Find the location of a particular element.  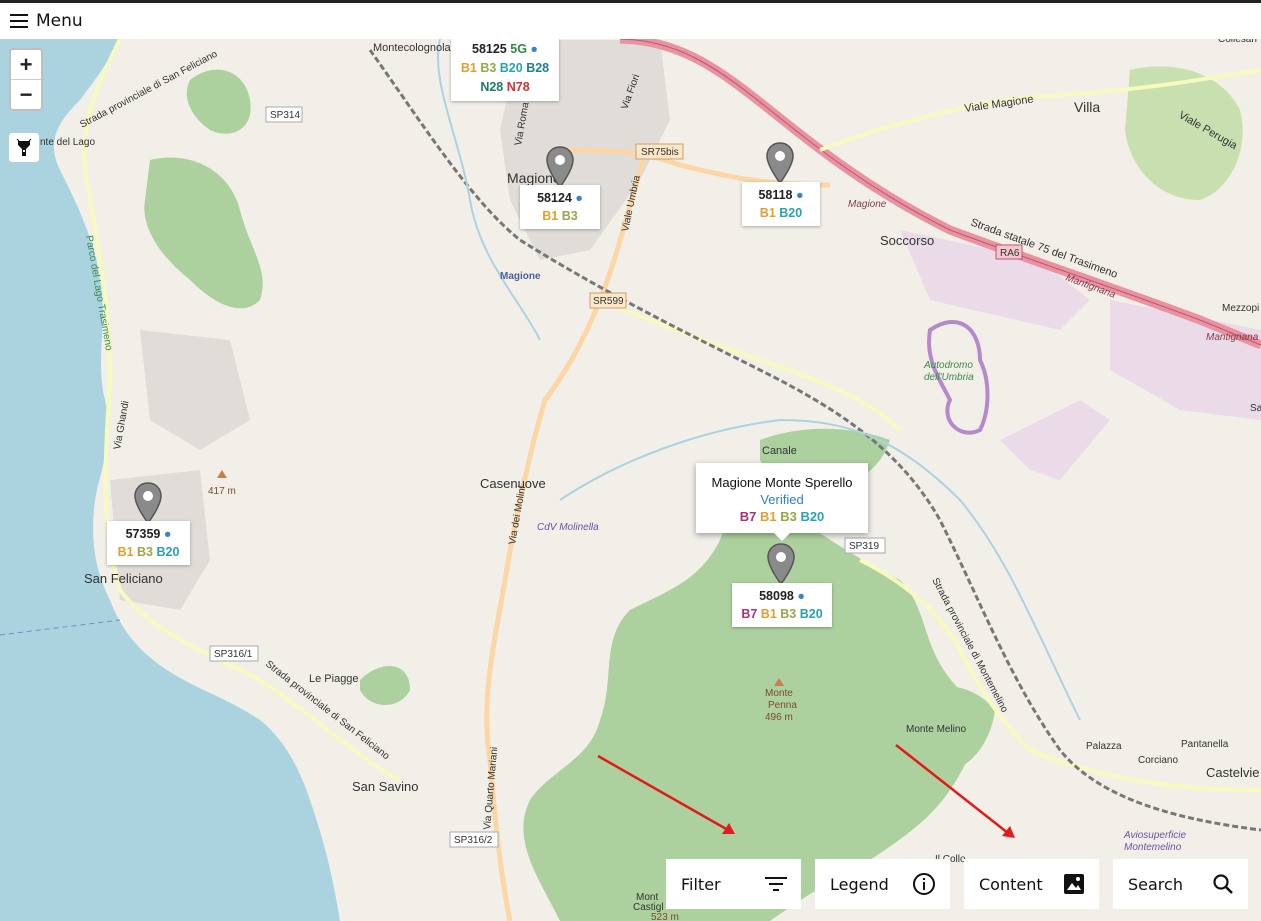

road-shield: SP316/2 is located at coordinates (473, 840).